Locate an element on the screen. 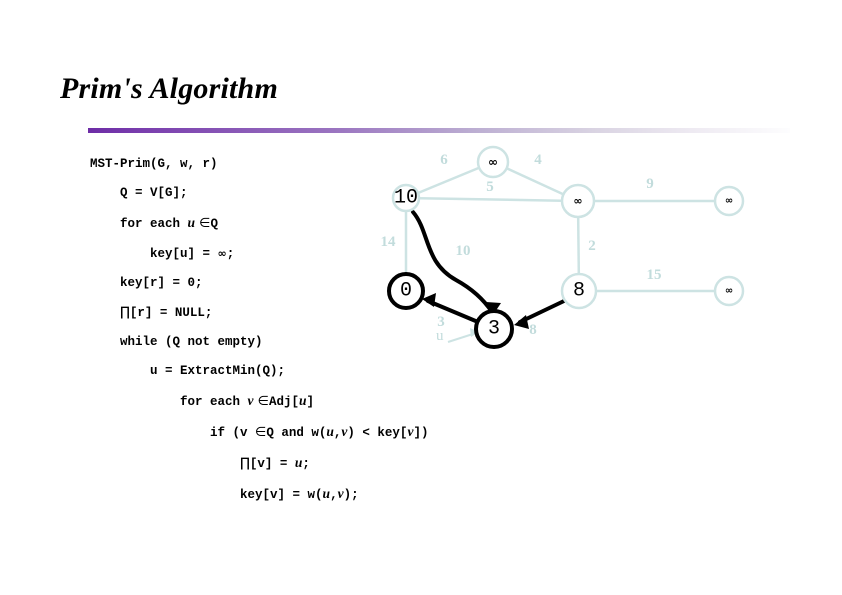  page-title: Prim's Algorithm is located at coordinates (169, 88).